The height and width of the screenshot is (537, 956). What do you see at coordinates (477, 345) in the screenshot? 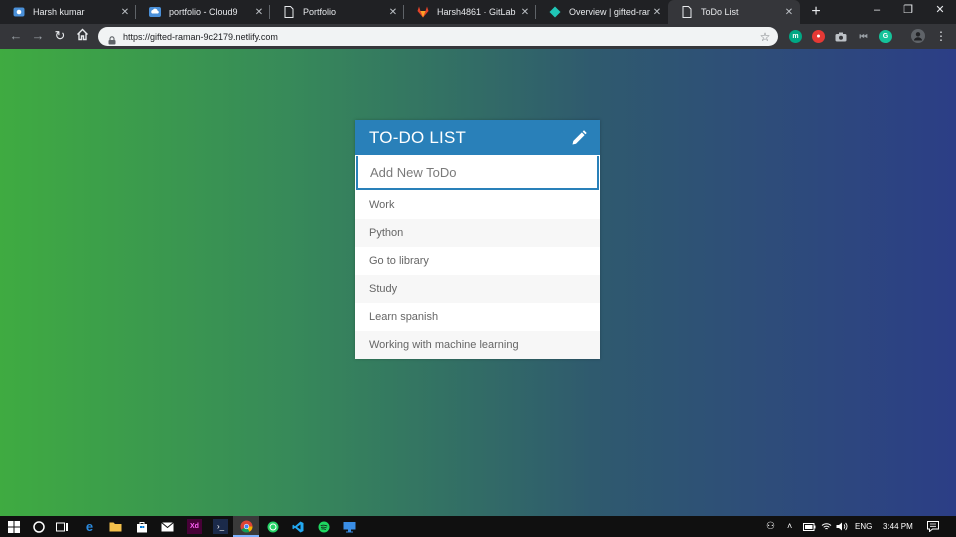
I see `todo-item: Working with machine learning` at bounding box center [477, 345].